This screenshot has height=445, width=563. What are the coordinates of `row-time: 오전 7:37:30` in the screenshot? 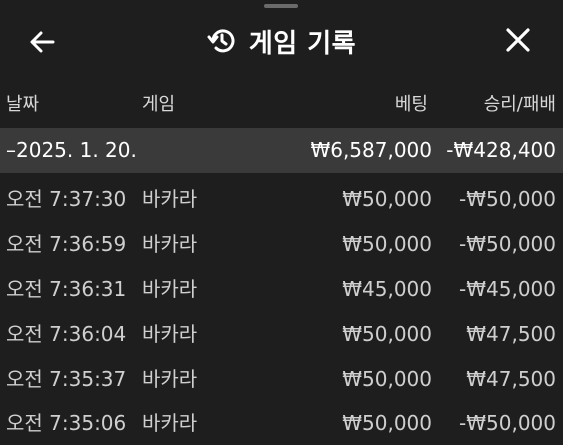 It's located at (66, 199).